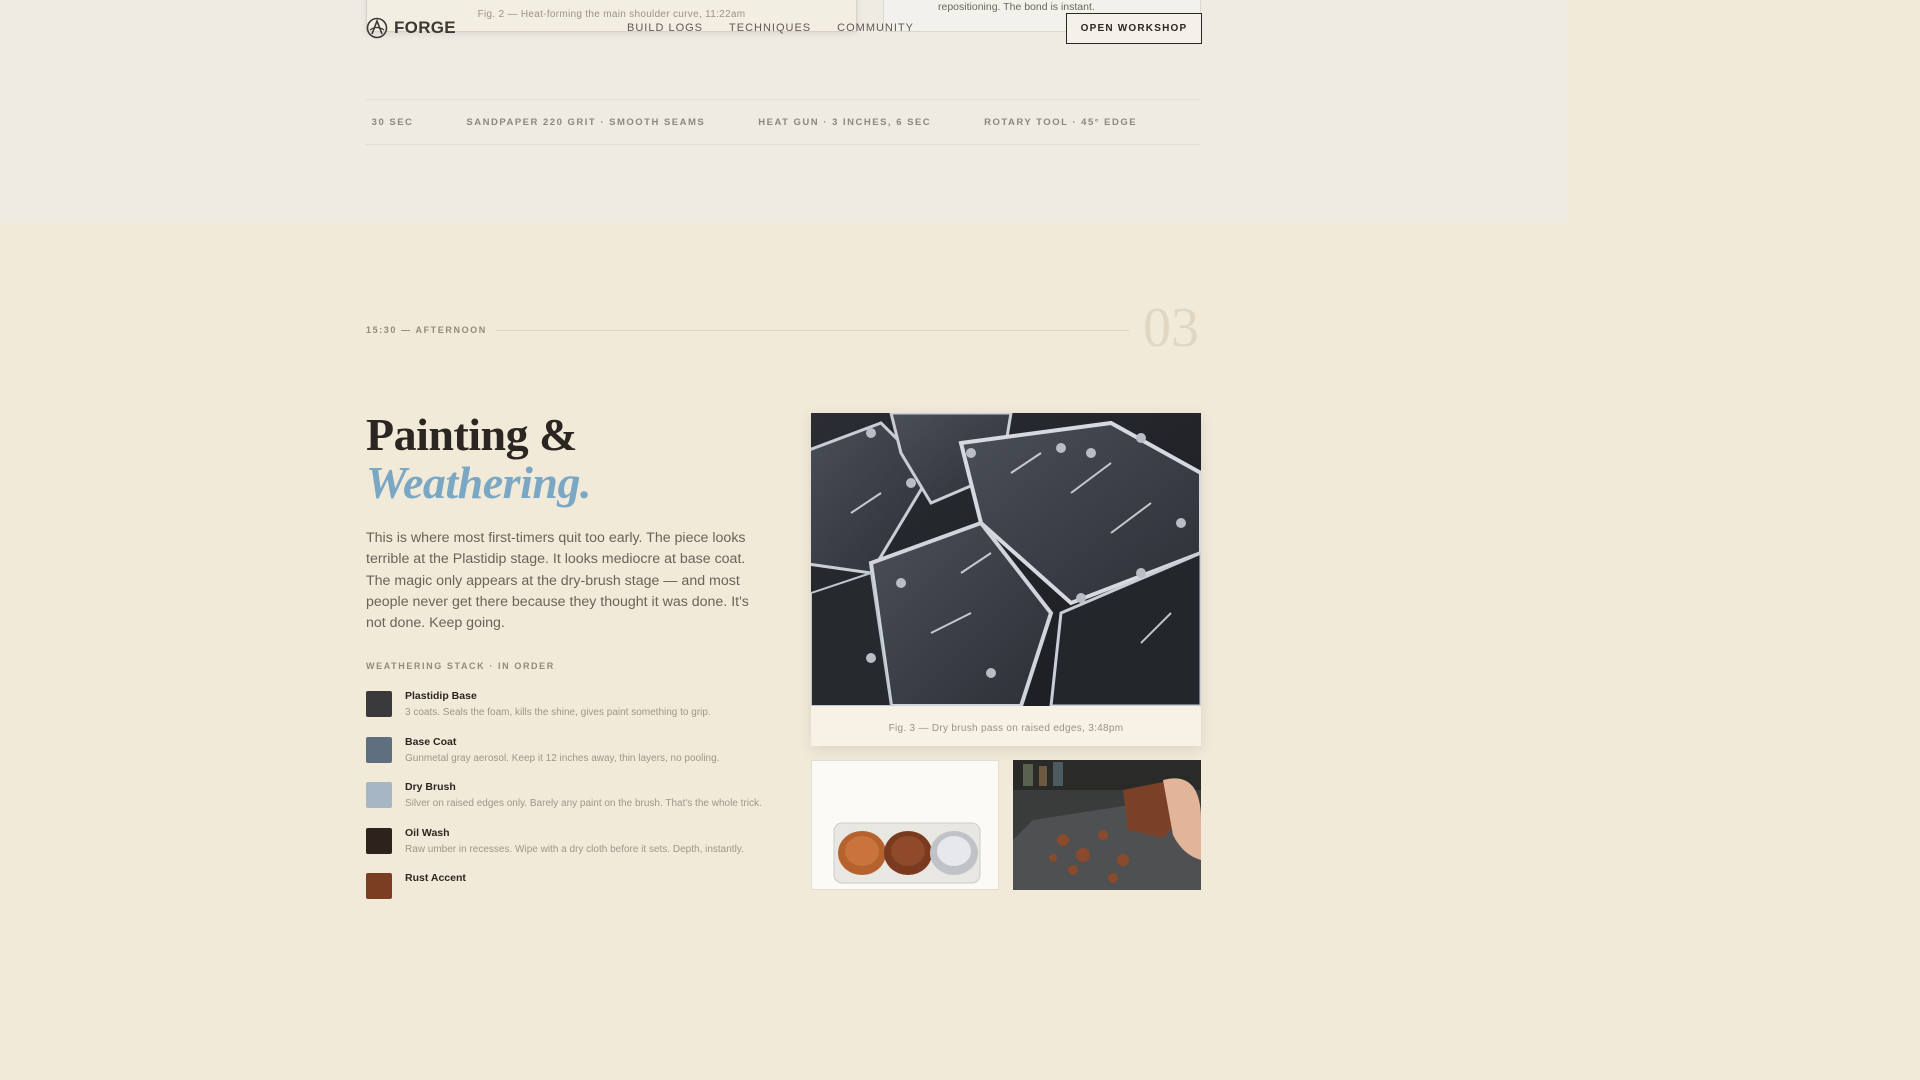  I want to click on brand-logo: FORGE, so click(411, 28).